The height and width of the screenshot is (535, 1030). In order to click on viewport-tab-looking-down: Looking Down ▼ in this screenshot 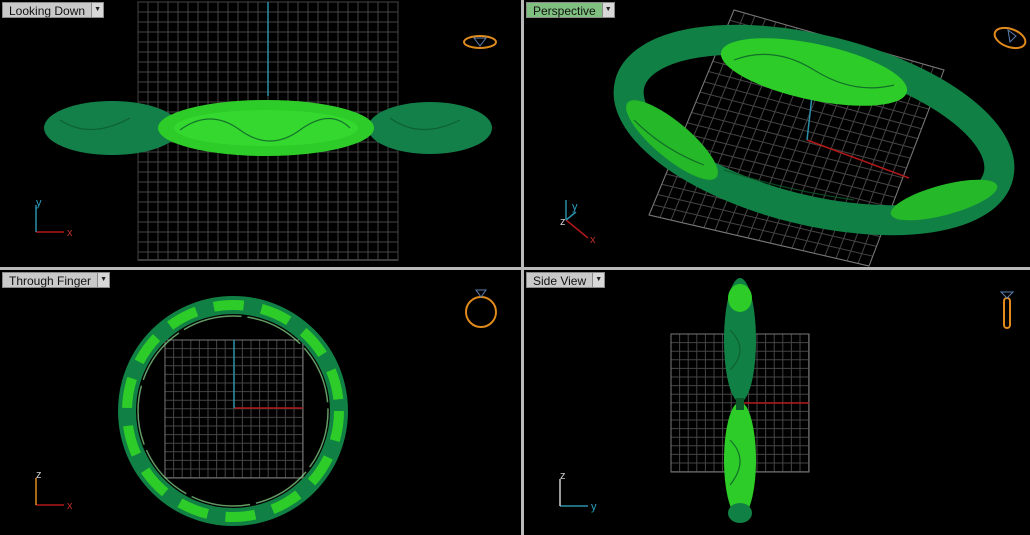, I will do `click(53, 10)`.